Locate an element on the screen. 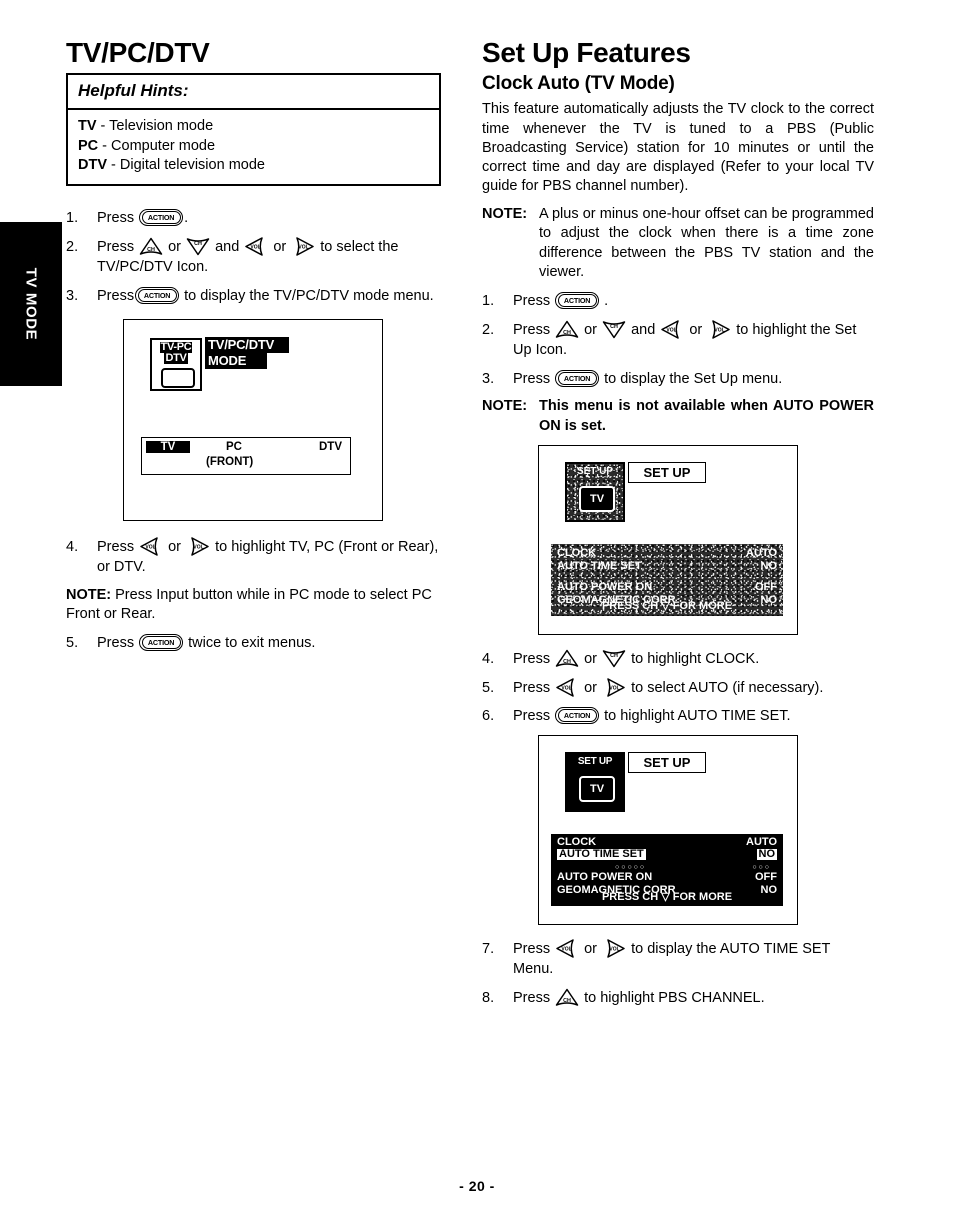 The width and height of the screenshot is (954, 1228). right-note-1-label: NOTE: is located at coordinates (505, 214).